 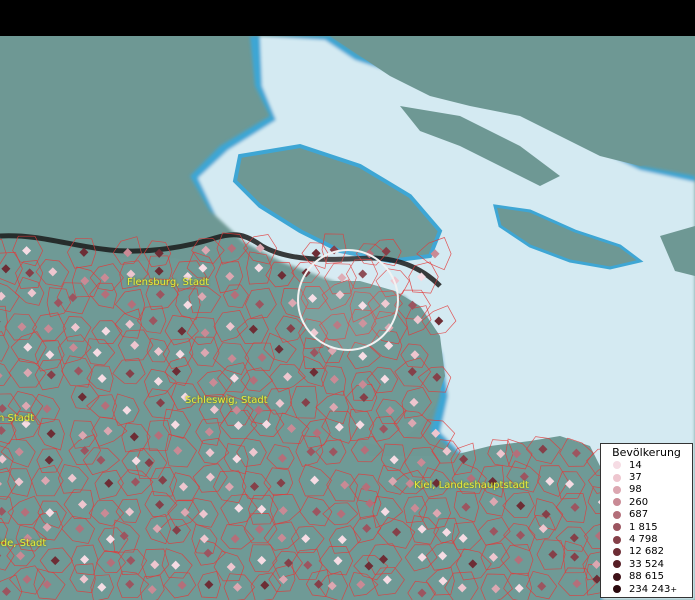 I want to click on legend-label: 4 798, so click(x=643, y=540).